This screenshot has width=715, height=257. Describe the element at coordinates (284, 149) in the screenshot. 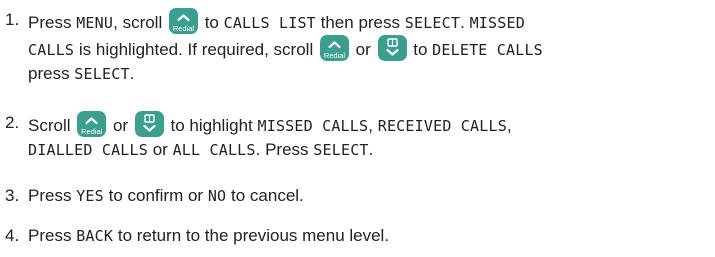

I see `text: . Press` at that location.